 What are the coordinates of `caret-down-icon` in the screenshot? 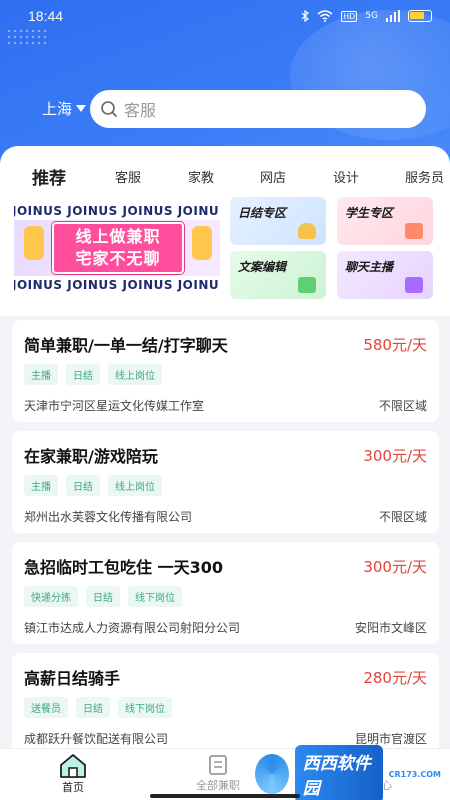 It's located at (81, 108).